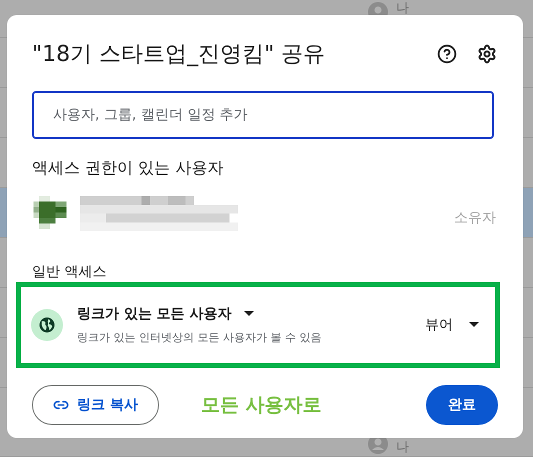  Describe the element at coordinates (199, 338) in the screenshot. I see `access-description: 링크가 있는 인터넷상의 모든 사용자가 볼 수 있음` at that location.